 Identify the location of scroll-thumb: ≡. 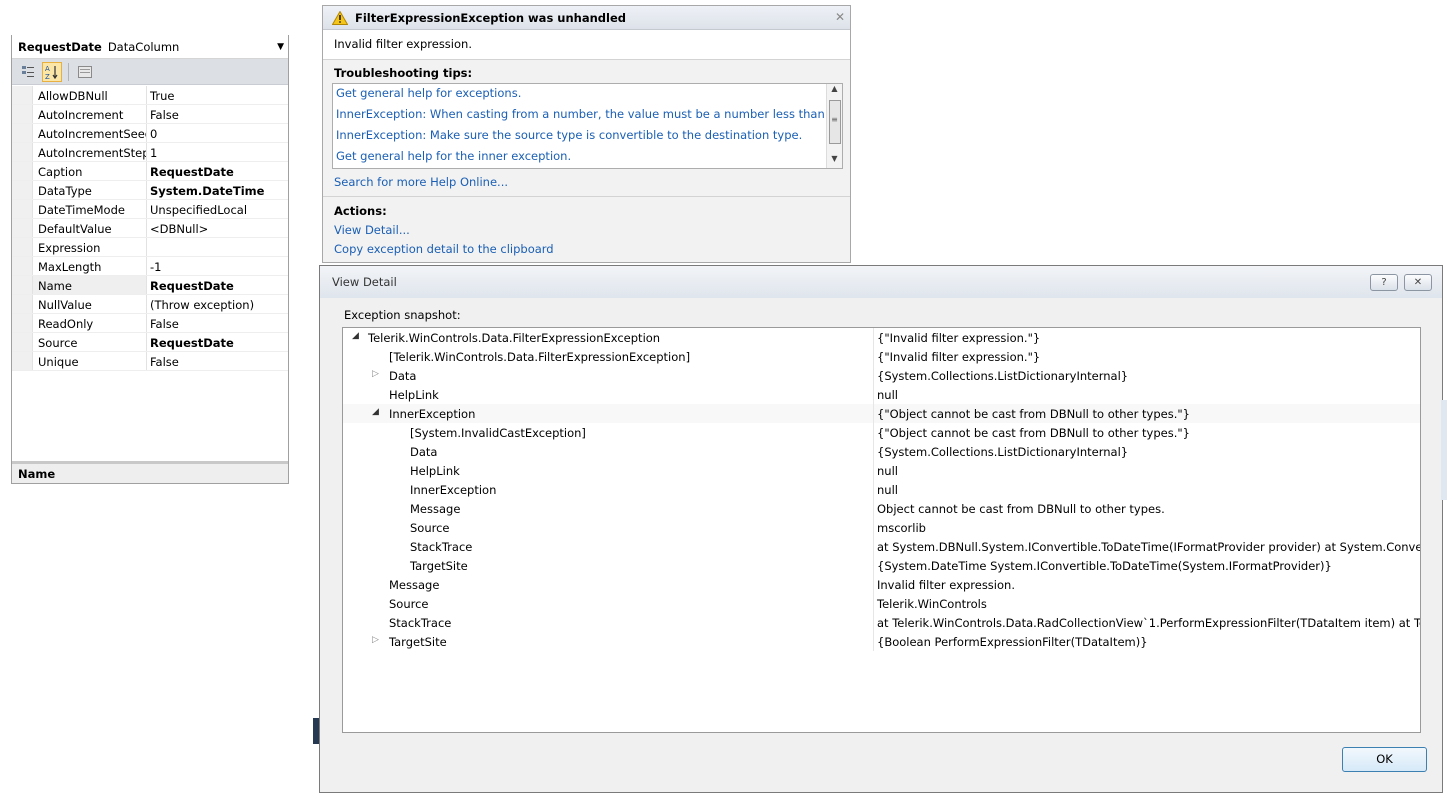
(834, 122).